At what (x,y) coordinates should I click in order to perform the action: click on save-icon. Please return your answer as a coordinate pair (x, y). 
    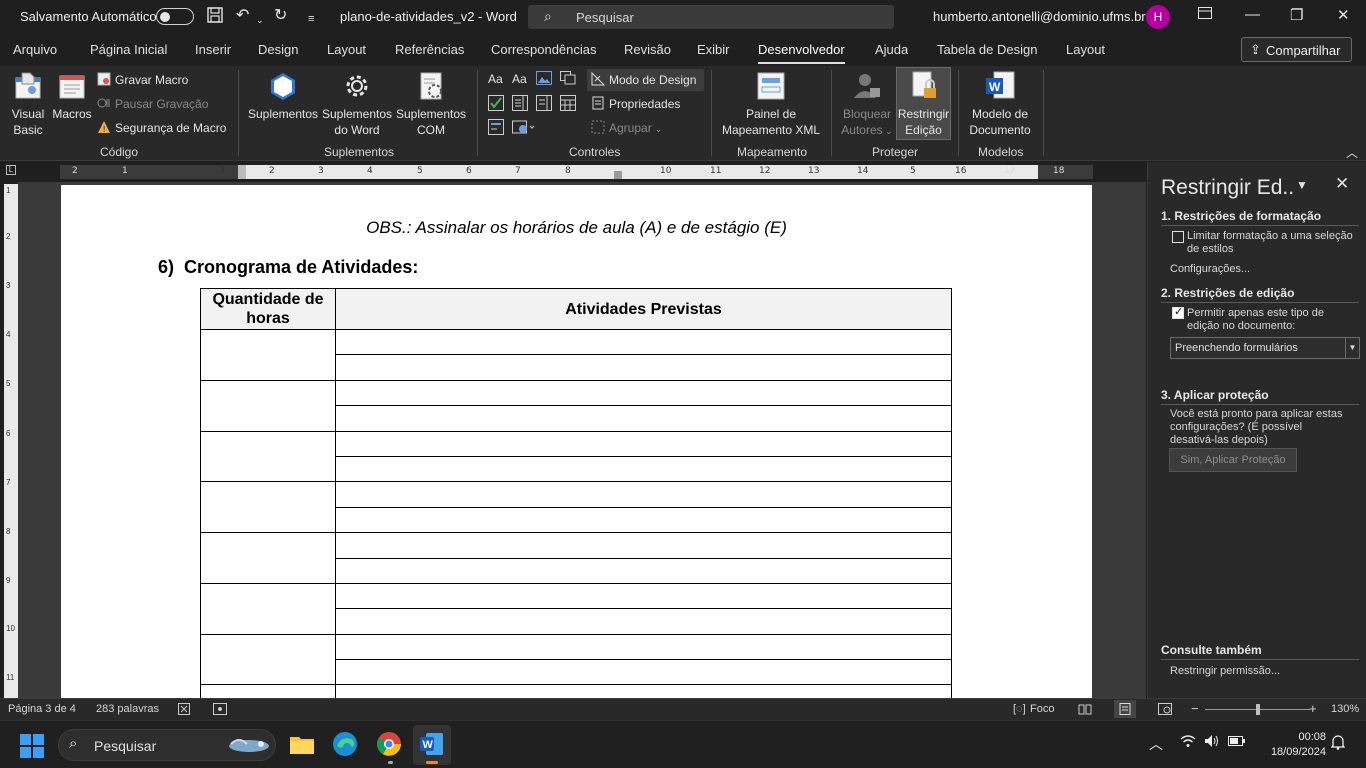
    Looking at the image, I should click on (215, 18).